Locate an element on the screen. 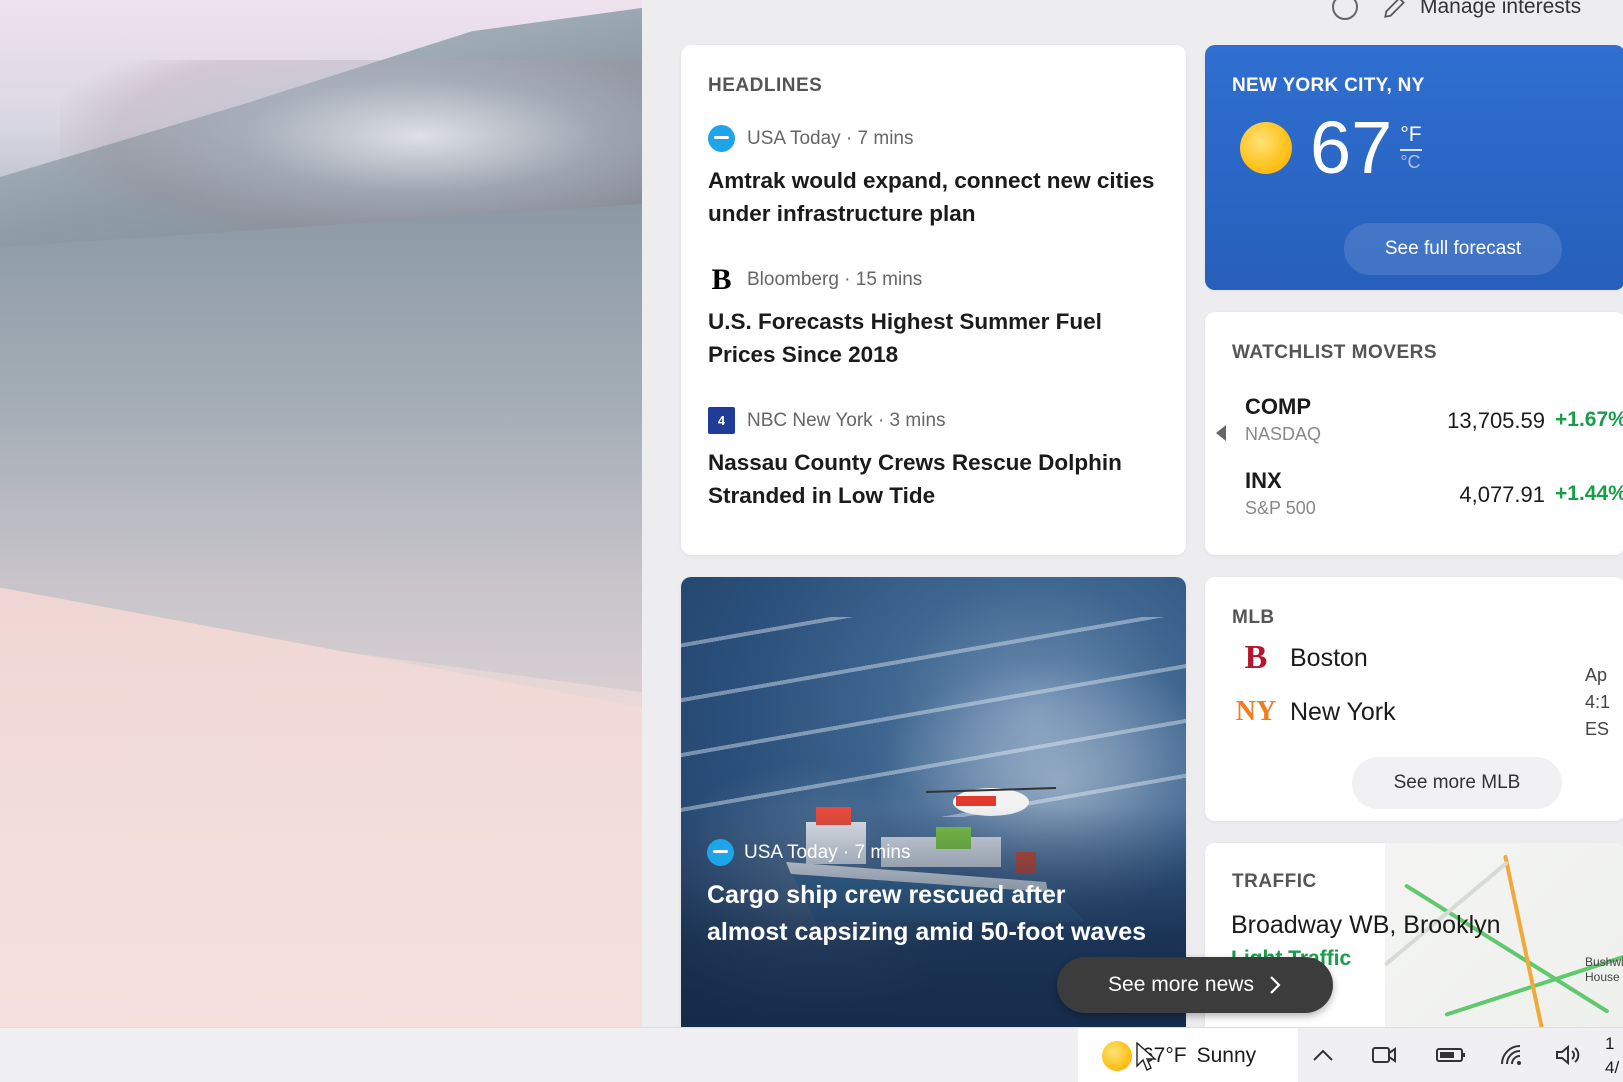 Image resolution: width=1623 pixels, height=1082 pixels. manage-interests-label: Manage interests is located at coordinates (1501, 9).